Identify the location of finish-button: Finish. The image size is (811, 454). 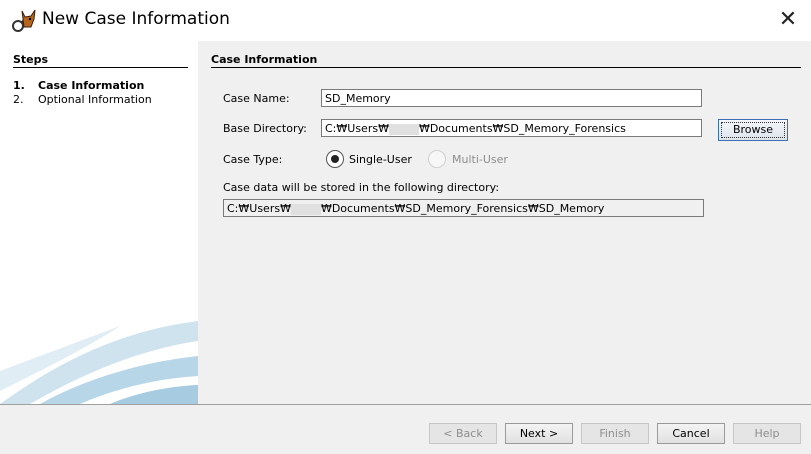
(615, 433).